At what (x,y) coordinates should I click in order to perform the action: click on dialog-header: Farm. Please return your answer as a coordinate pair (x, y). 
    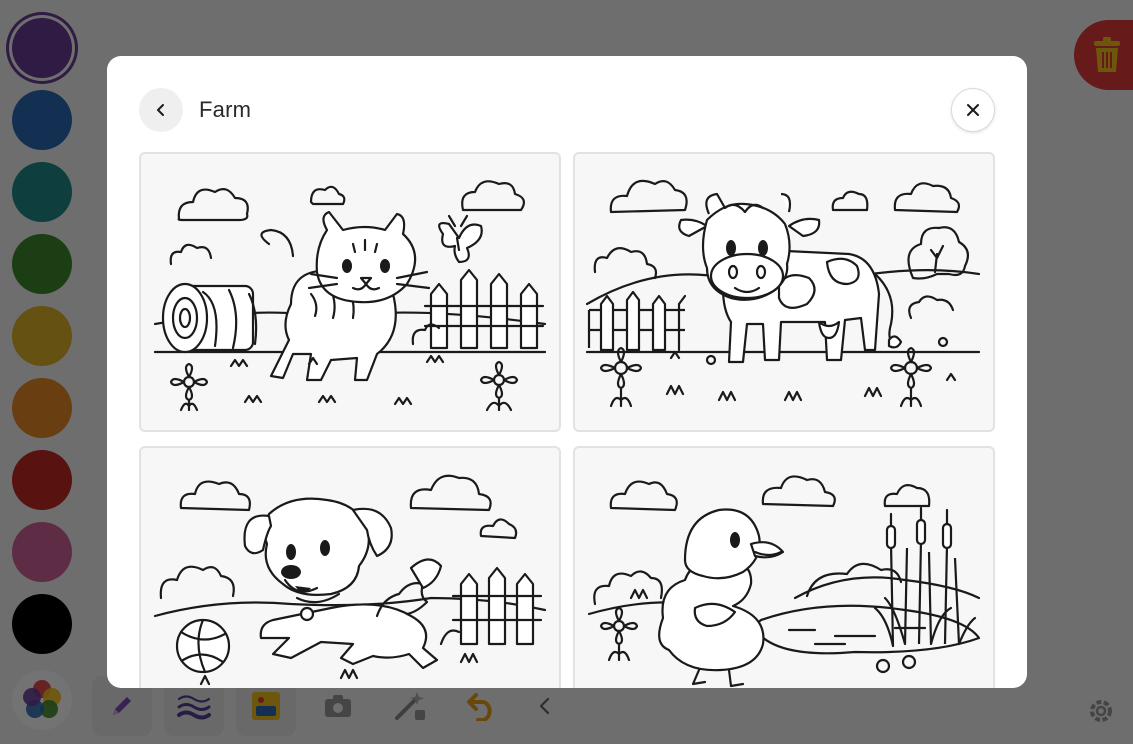
    Looking at the image, I should click on (567, 110).